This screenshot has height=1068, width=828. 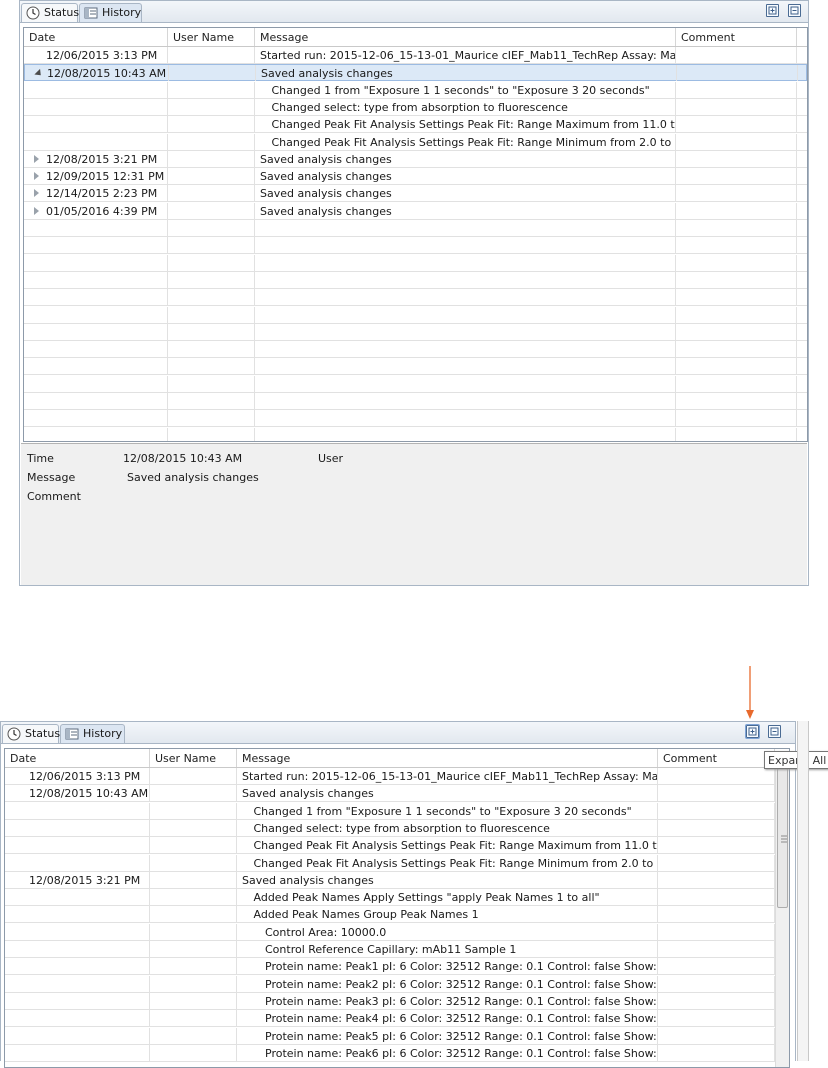 What do you see at coordinates (92, 733) in the screenshot?
I see `tab-history-2: History` at bounding box center [92, 733].